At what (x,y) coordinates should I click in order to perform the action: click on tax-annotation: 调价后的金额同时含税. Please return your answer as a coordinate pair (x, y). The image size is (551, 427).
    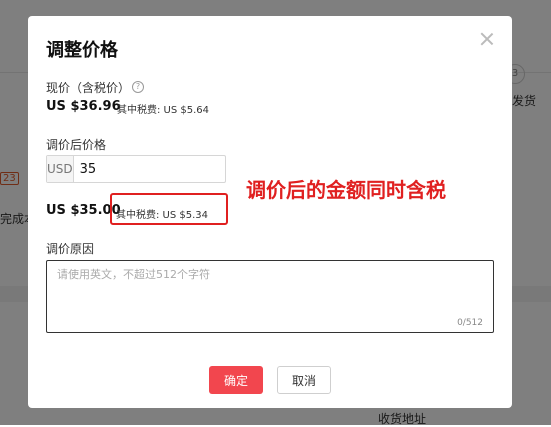
    Looking at the image, I should click on (346, 190).